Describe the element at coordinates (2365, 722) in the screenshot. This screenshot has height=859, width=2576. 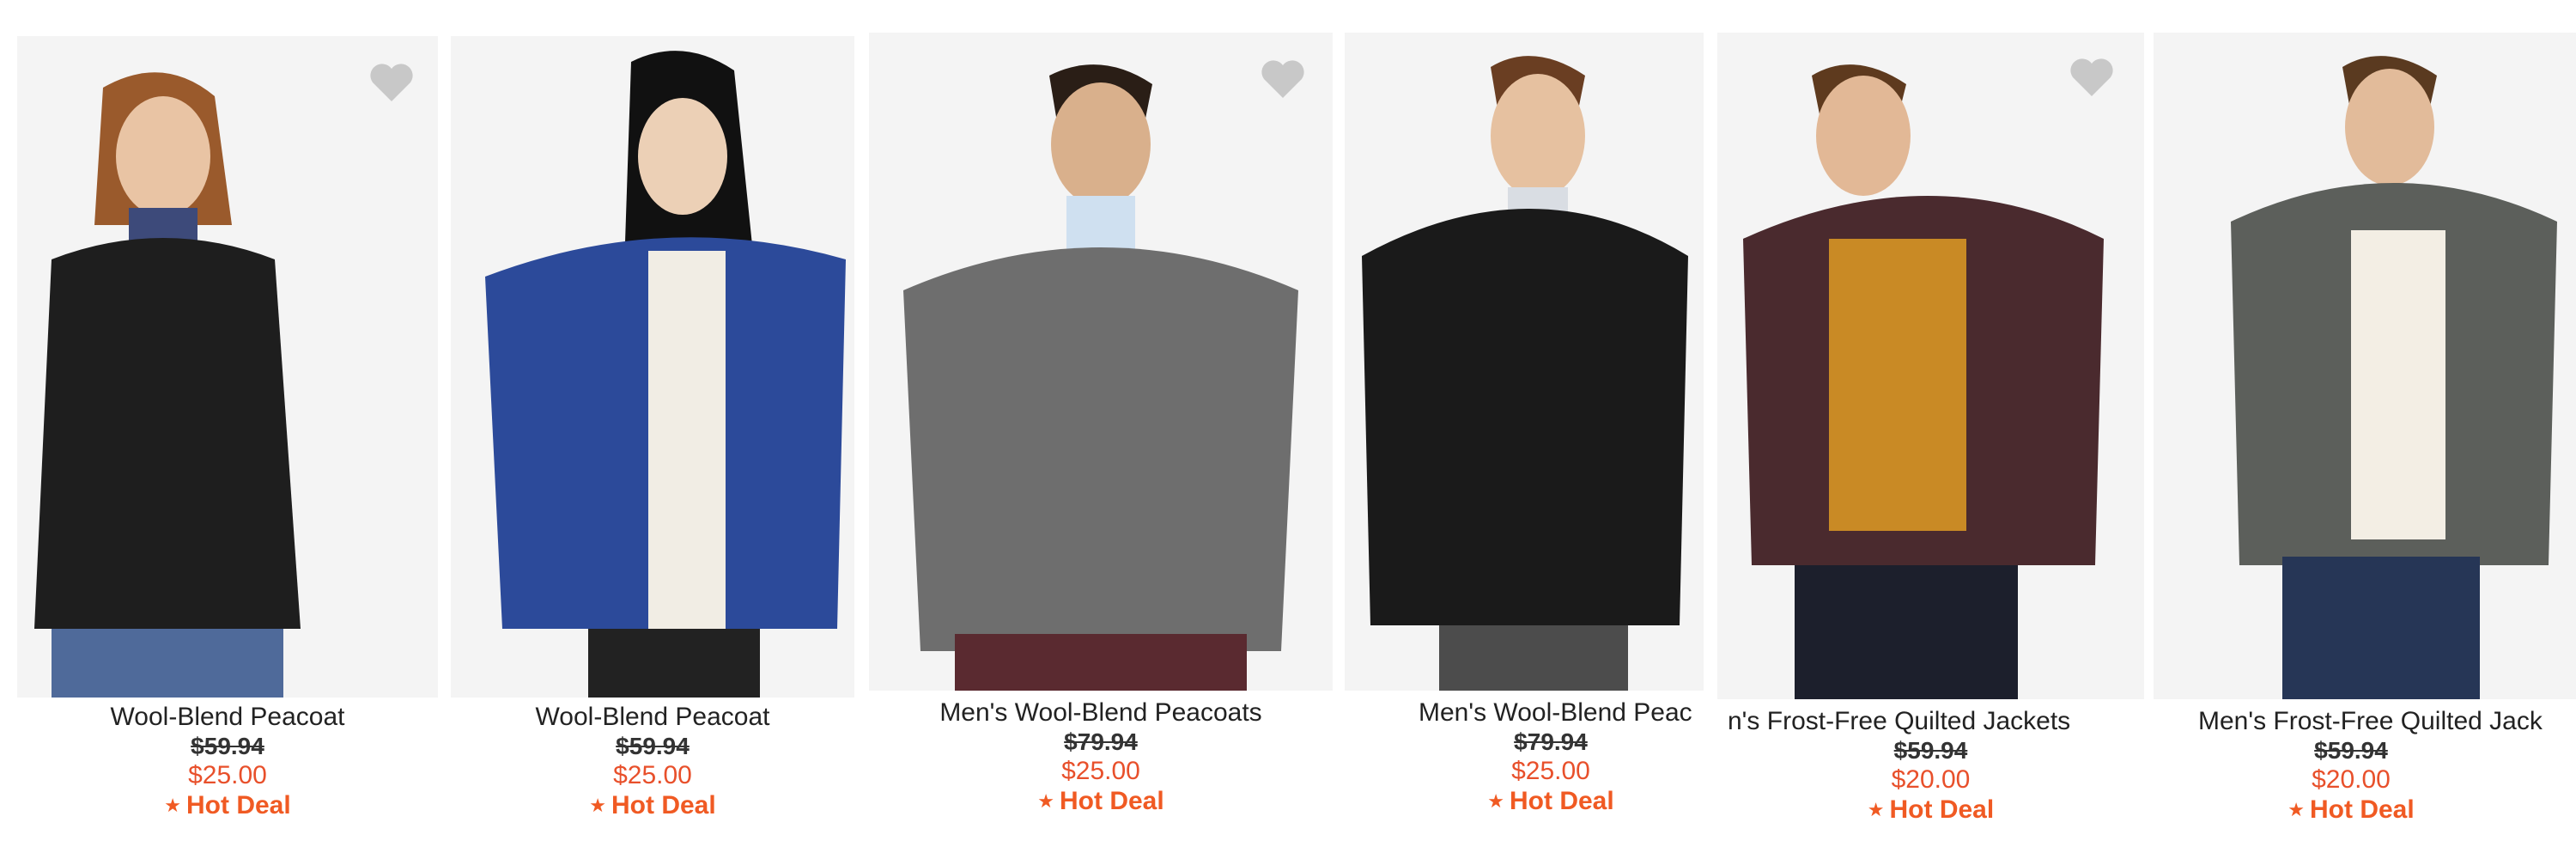
I see `product-name: Men's Frost-Free Quilted Jack` at that location.